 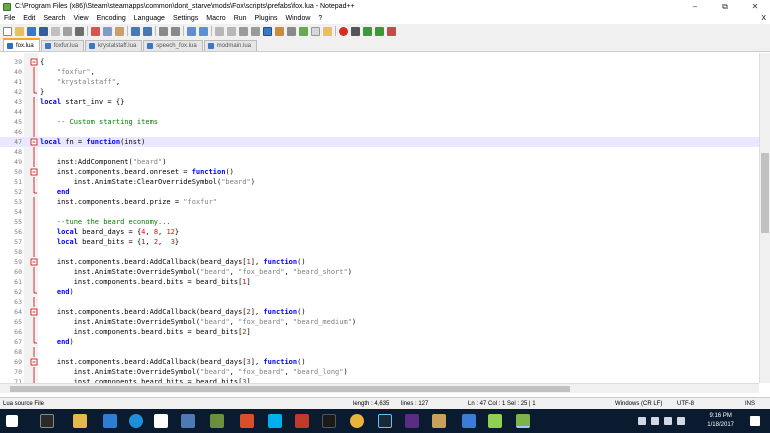 What do you see at coordinates (136, 421) in the screenshot?
I see `edge-browser-icon` at bounding box center [136, 421].